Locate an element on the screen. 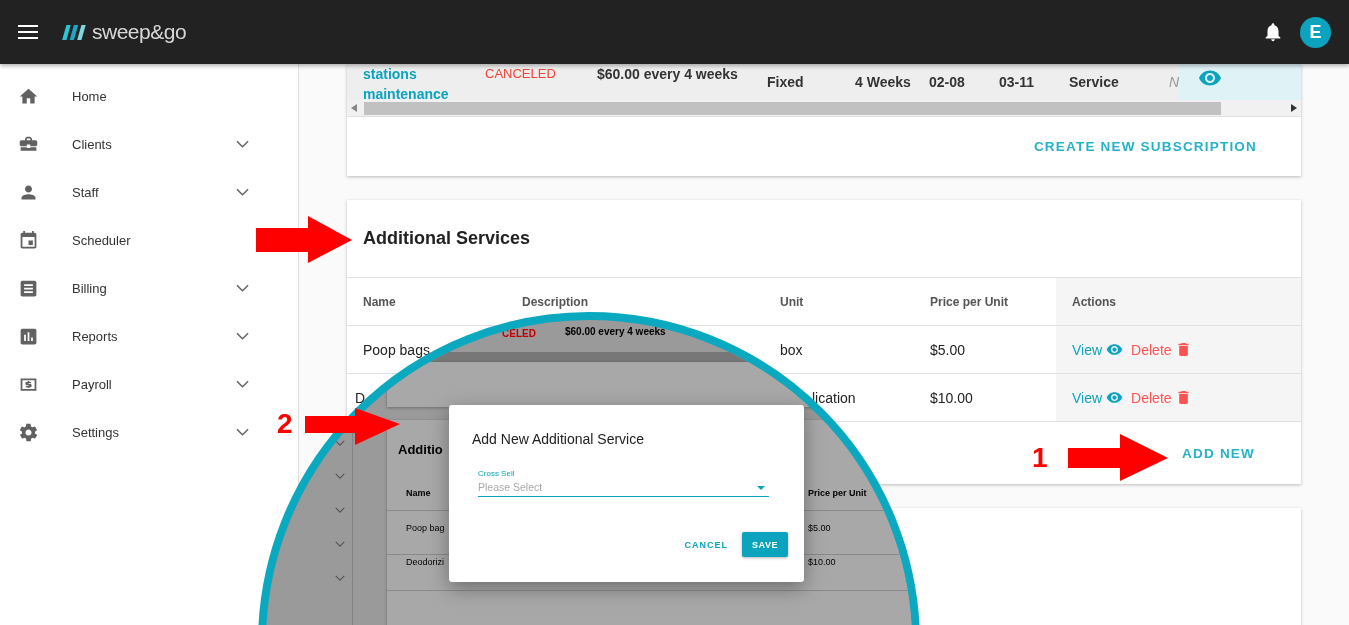 This screenshot has height=625, width=1349. column-header: Description is located at coordinates (555, 302).